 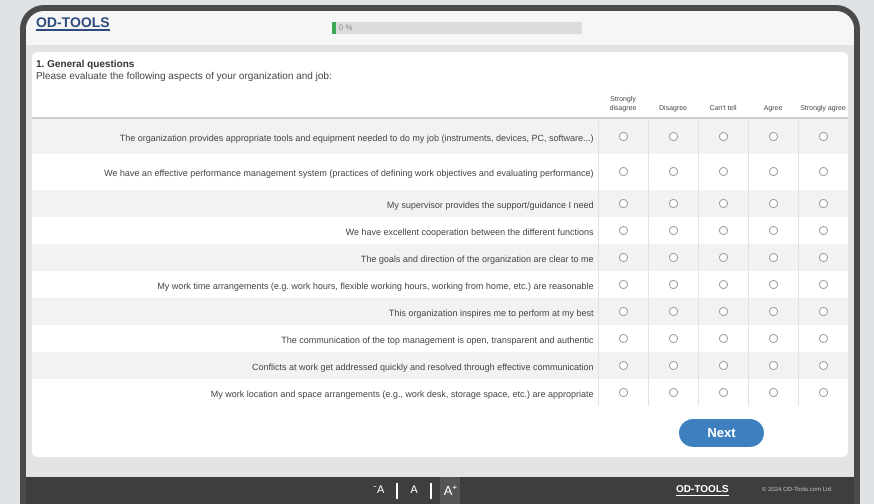 What do you see at coordinates (702, 490) in the screenshot?
I see `footer-logo: OD-TOOLS` at bounding box center [702, 490].